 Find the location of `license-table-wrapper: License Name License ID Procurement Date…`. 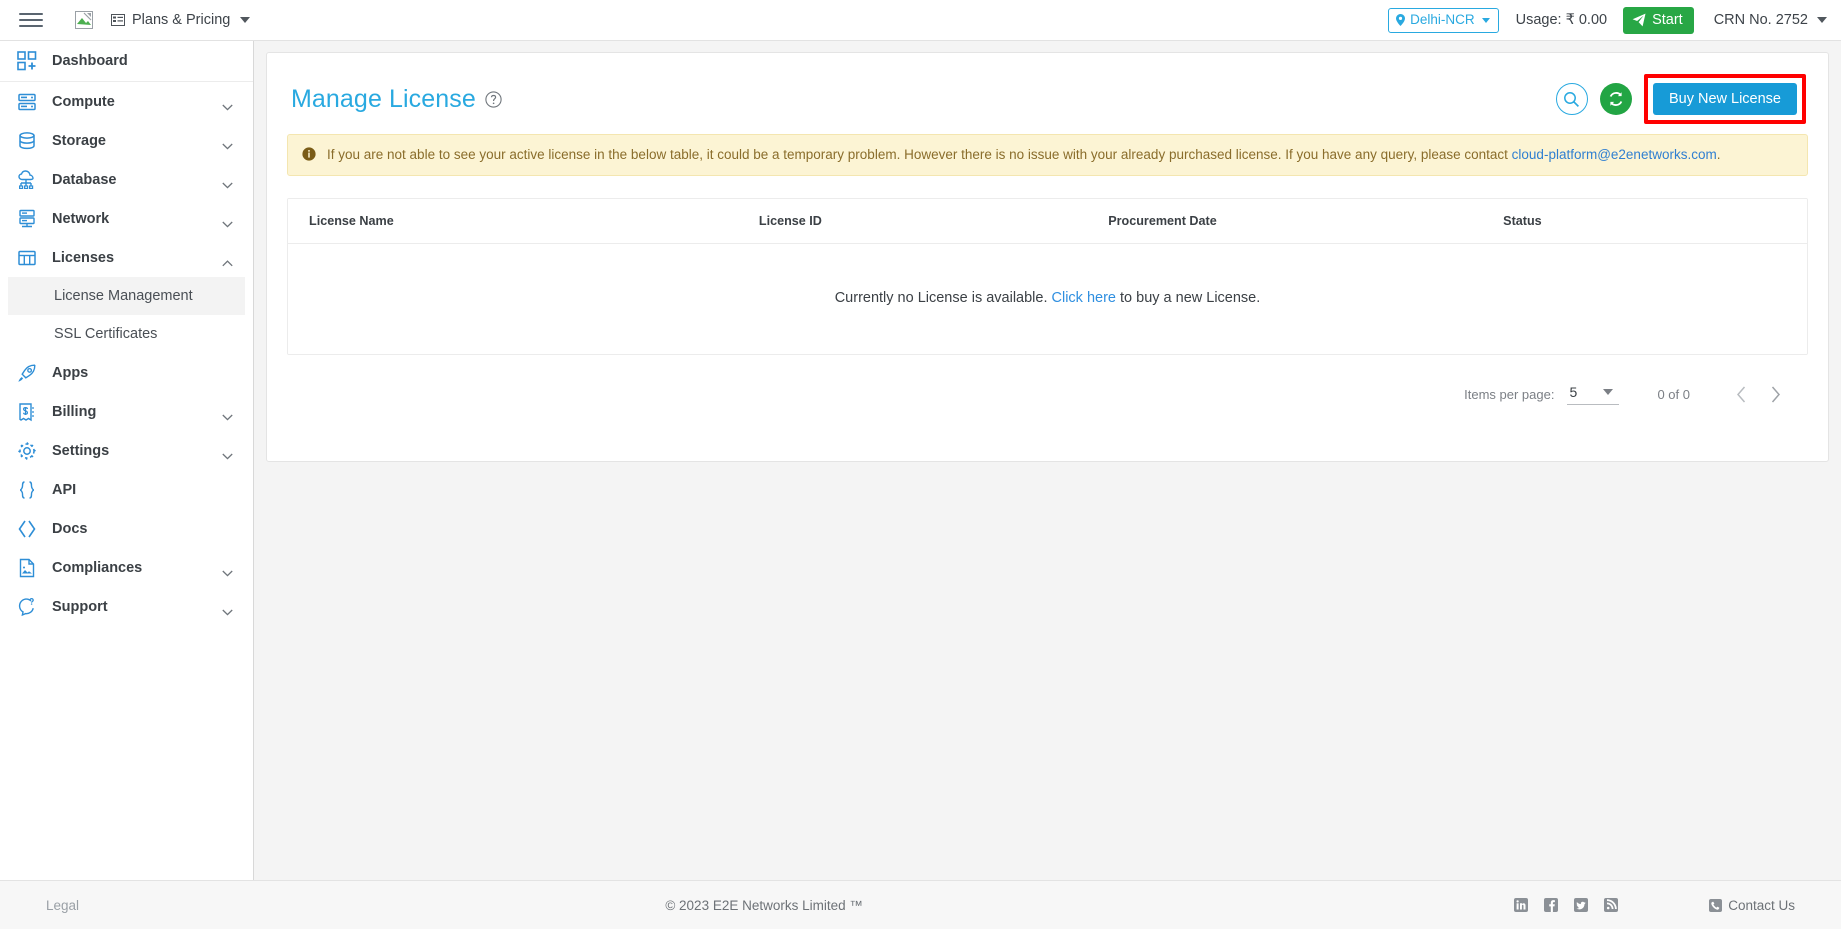

license-table-wrapper: License Name License ID Procurement Date… is located at coordinates (1047, 277).